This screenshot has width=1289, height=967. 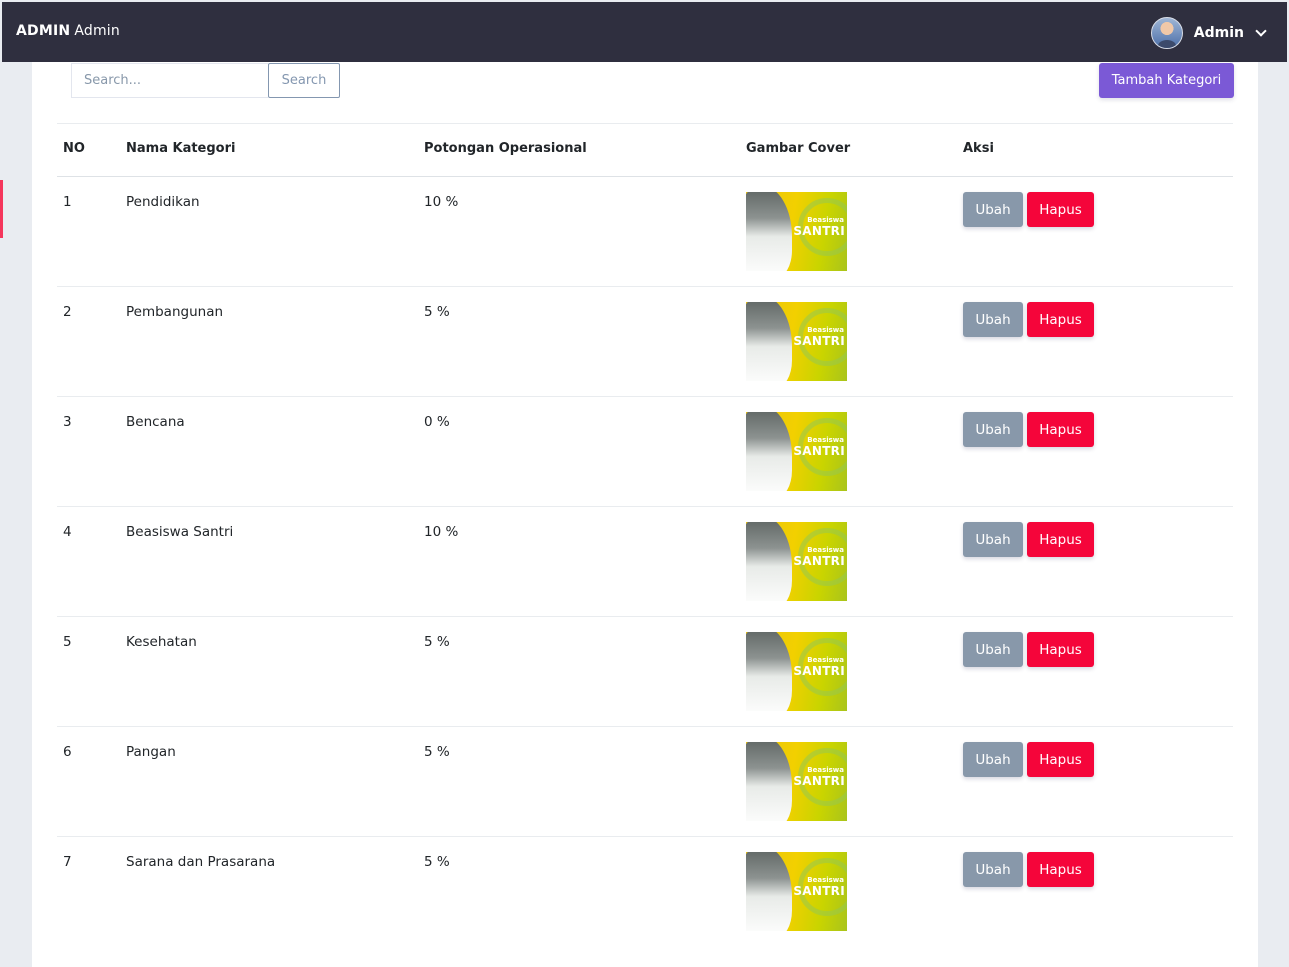 What do you see at coordinates (175, 312) in the screenshot?
I see `cell-name: Pembangunan` at bounding box center [175, 312].